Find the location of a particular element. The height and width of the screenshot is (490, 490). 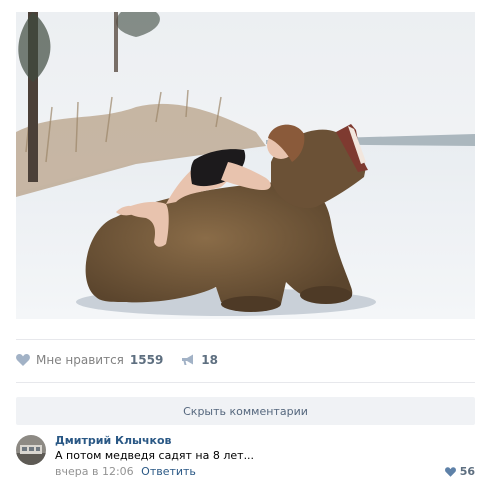

like-count: 1559 is located at coordinates (146, 360).